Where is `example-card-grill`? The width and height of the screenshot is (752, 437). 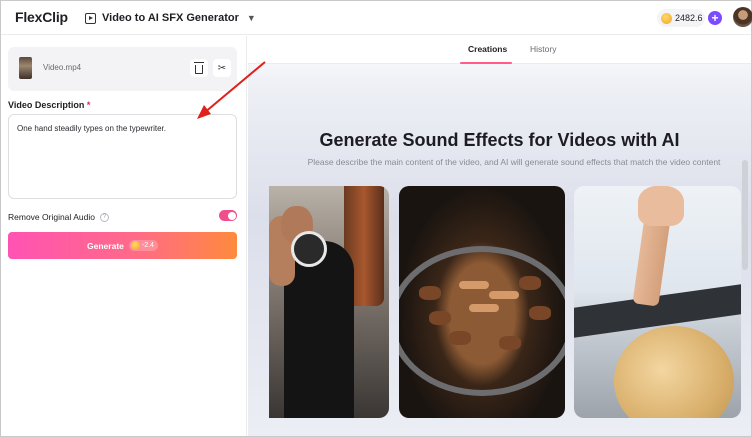 example-card-grill is located at coordinates (482, 302).